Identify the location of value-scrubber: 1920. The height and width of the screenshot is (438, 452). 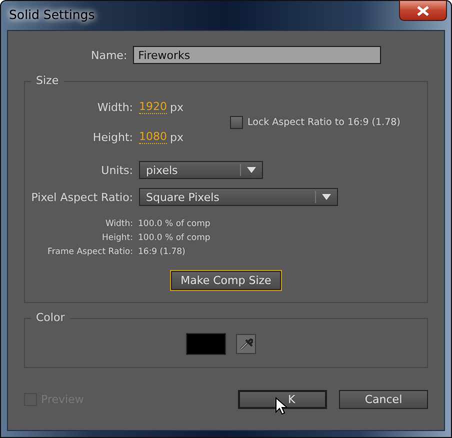
(153, 107).